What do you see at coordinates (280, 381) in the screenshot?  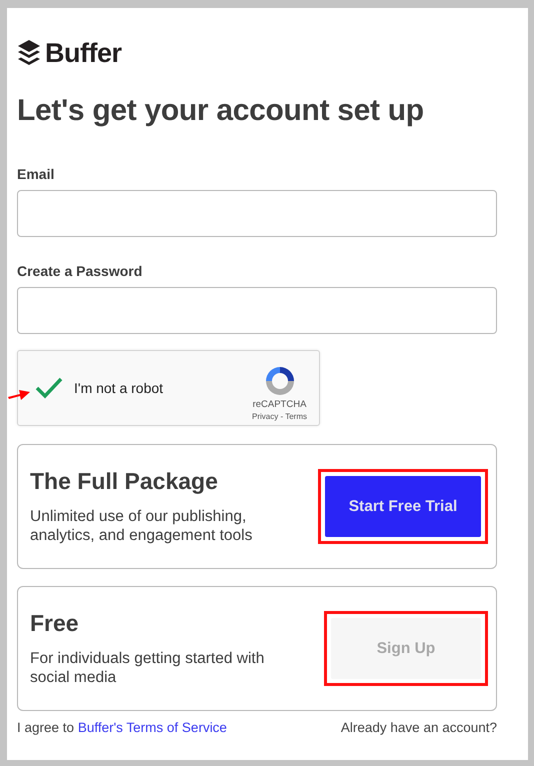 I see `recaptcha-icon` at bounding box center [280, 381].